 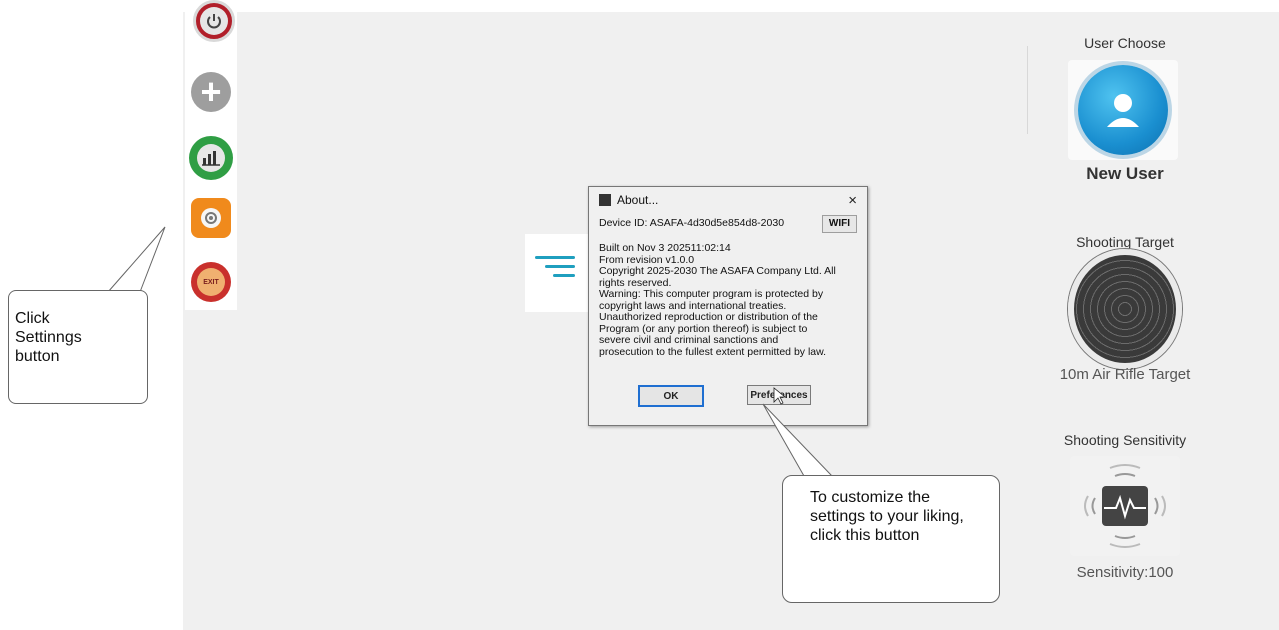 What do you see at coordinates (1125, 572) in the screenshot?
I see `sensitivity-value: Sensitivity:100` at bounding box center [1125, 572].